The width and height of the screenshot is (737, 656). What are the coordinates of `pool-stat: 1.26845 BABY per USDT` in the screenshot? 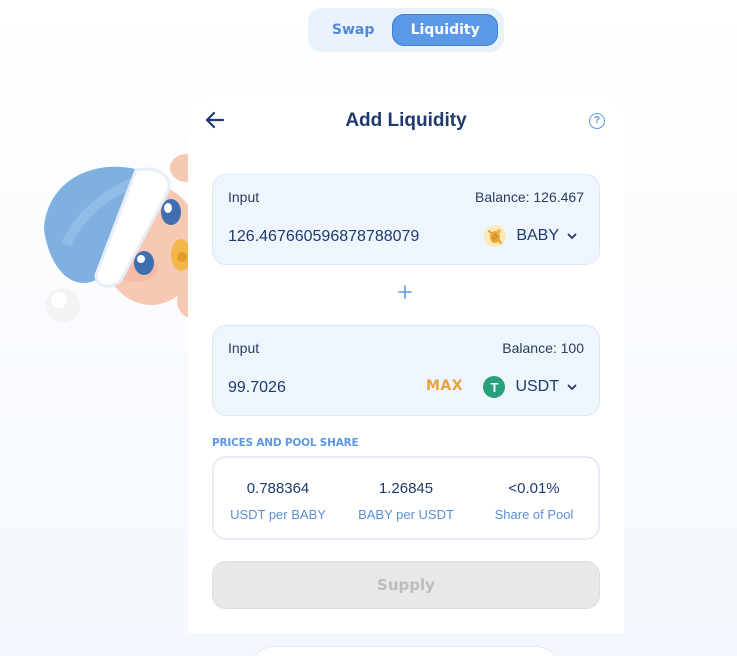 It's located at (406, 498).